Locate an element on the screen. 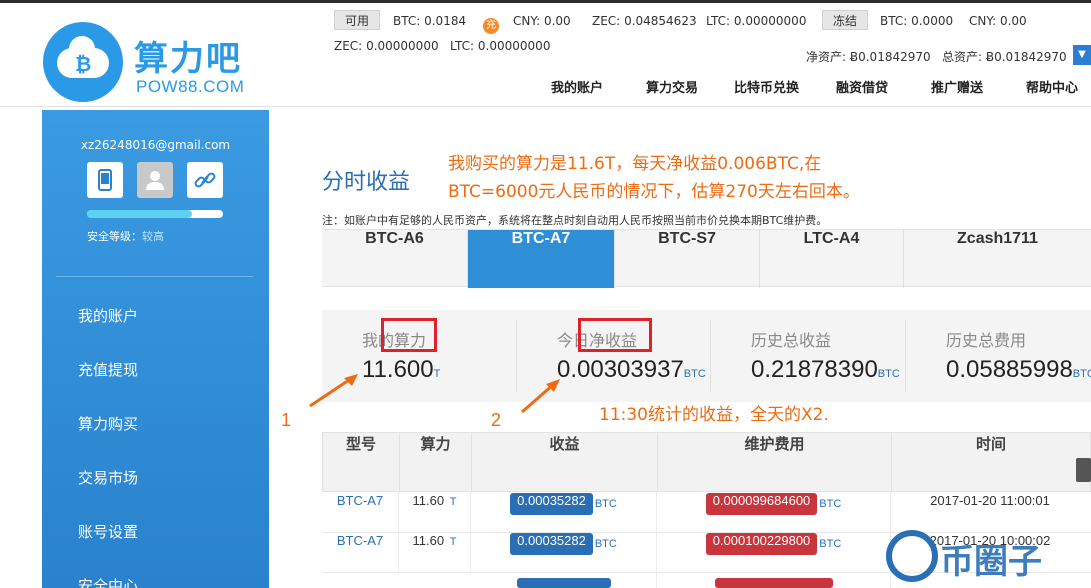 The width and height of the screenshot is (1091, 588). cell-fee: 0.000099684600 BTC is located at coordinates (774, 513).